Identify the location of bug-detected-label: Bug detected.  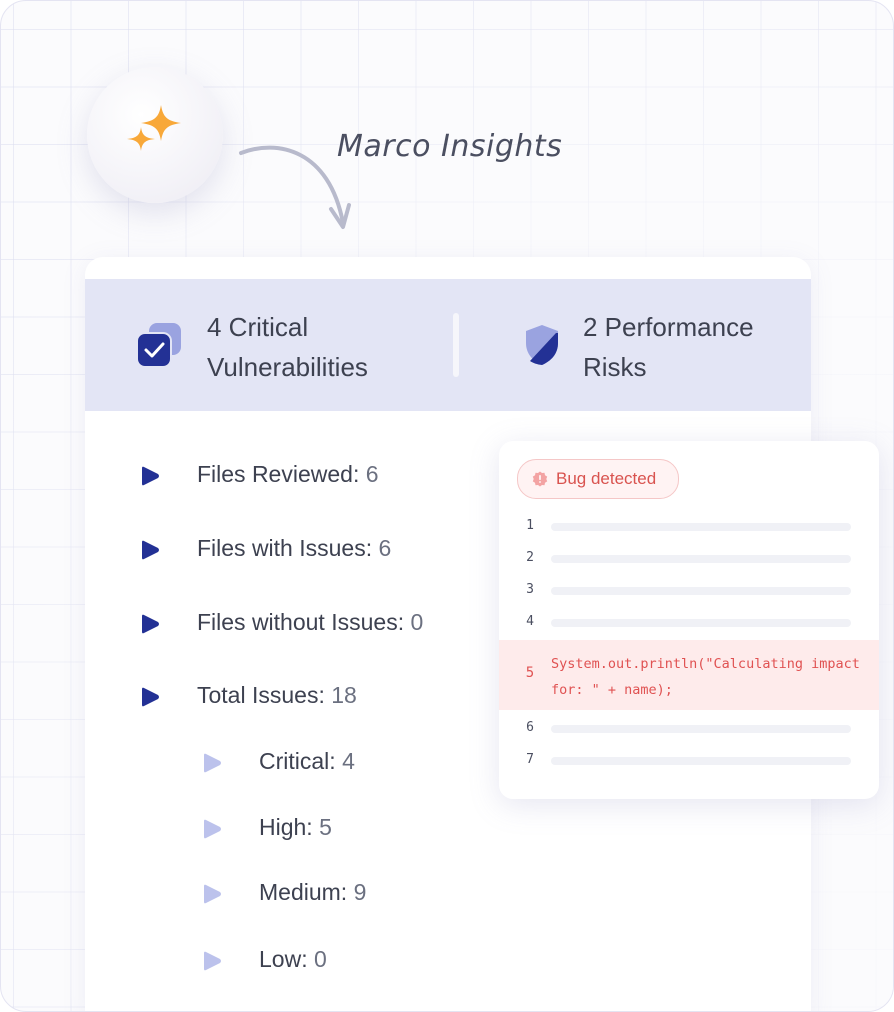
(606, 478).